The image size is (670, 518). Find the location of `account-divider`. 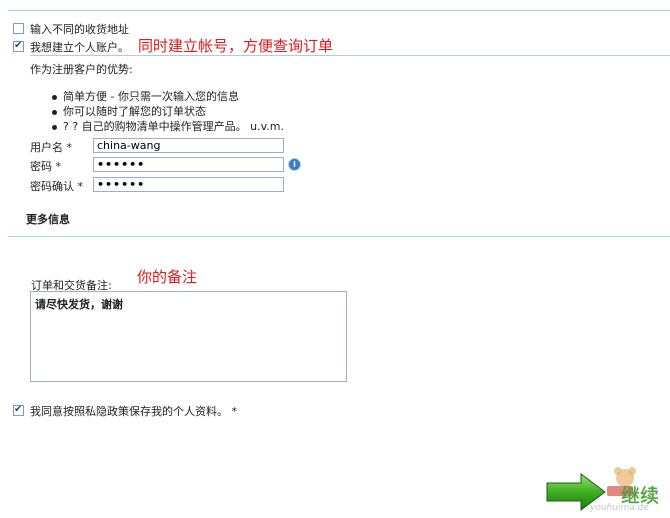

account-divider is located at coordinates (350, 55).